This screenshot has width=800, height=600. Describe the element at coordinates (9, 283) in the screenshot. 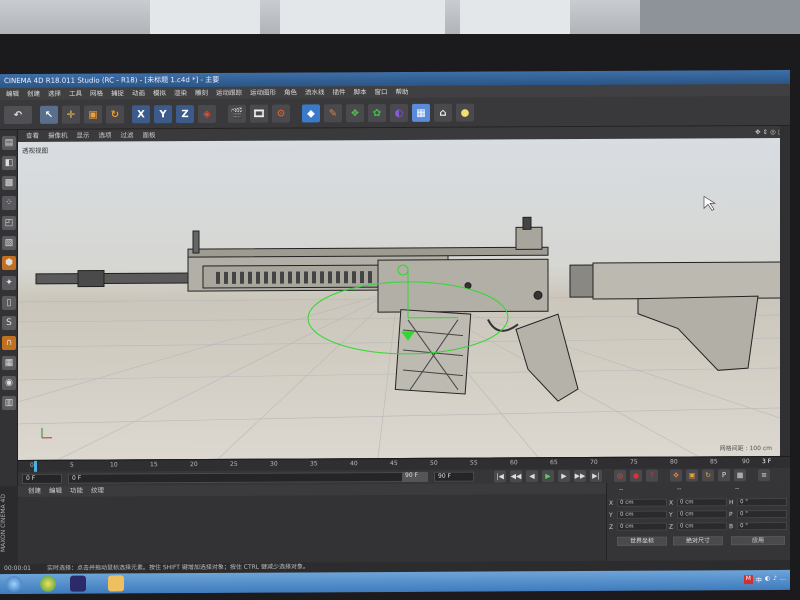

I see `tweak-mode-icon: ✦` at that location.